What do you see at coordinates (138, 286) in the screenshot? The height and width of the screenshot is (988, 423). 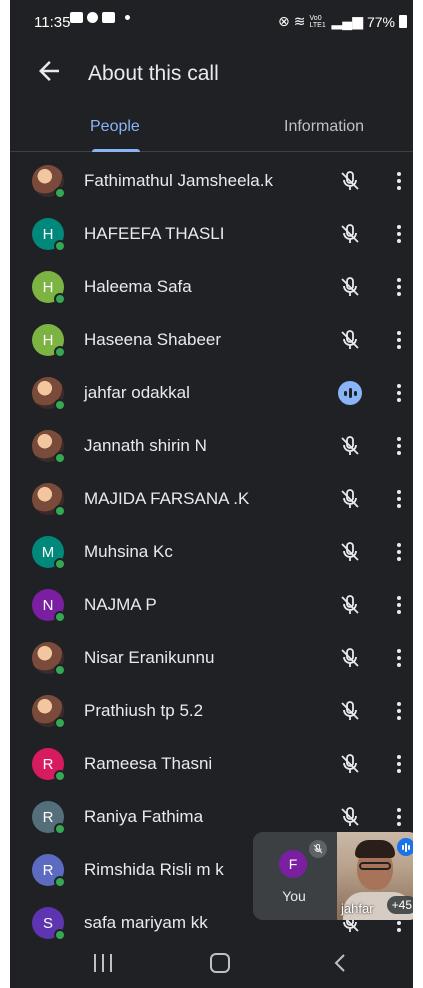 I see `participant-name: Haleema Safa` at bounding box center [138, 286].